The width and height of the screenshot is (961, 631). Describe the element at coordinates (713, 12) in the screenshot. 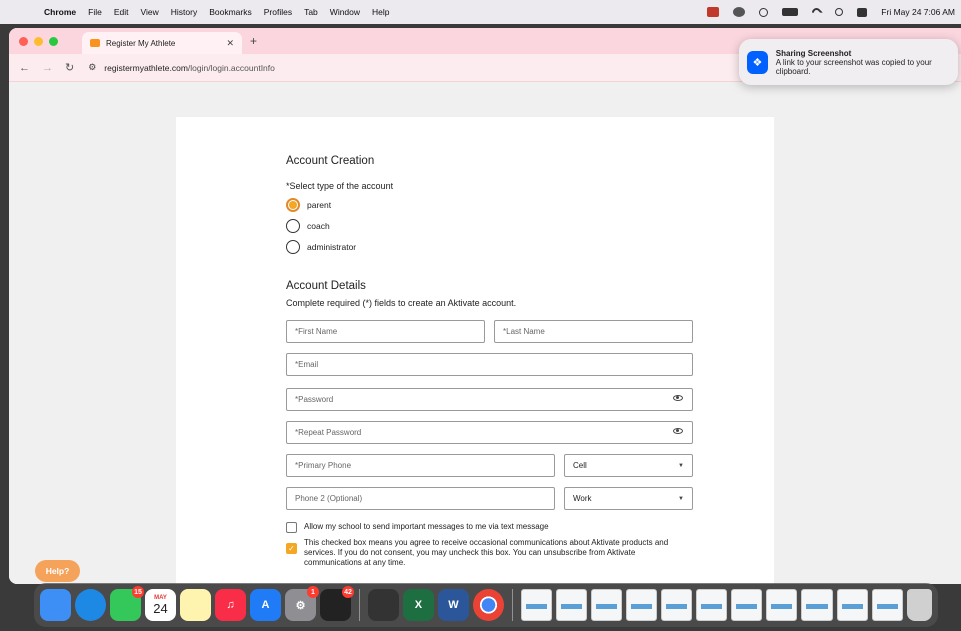

I see `extension-icon` at that location.